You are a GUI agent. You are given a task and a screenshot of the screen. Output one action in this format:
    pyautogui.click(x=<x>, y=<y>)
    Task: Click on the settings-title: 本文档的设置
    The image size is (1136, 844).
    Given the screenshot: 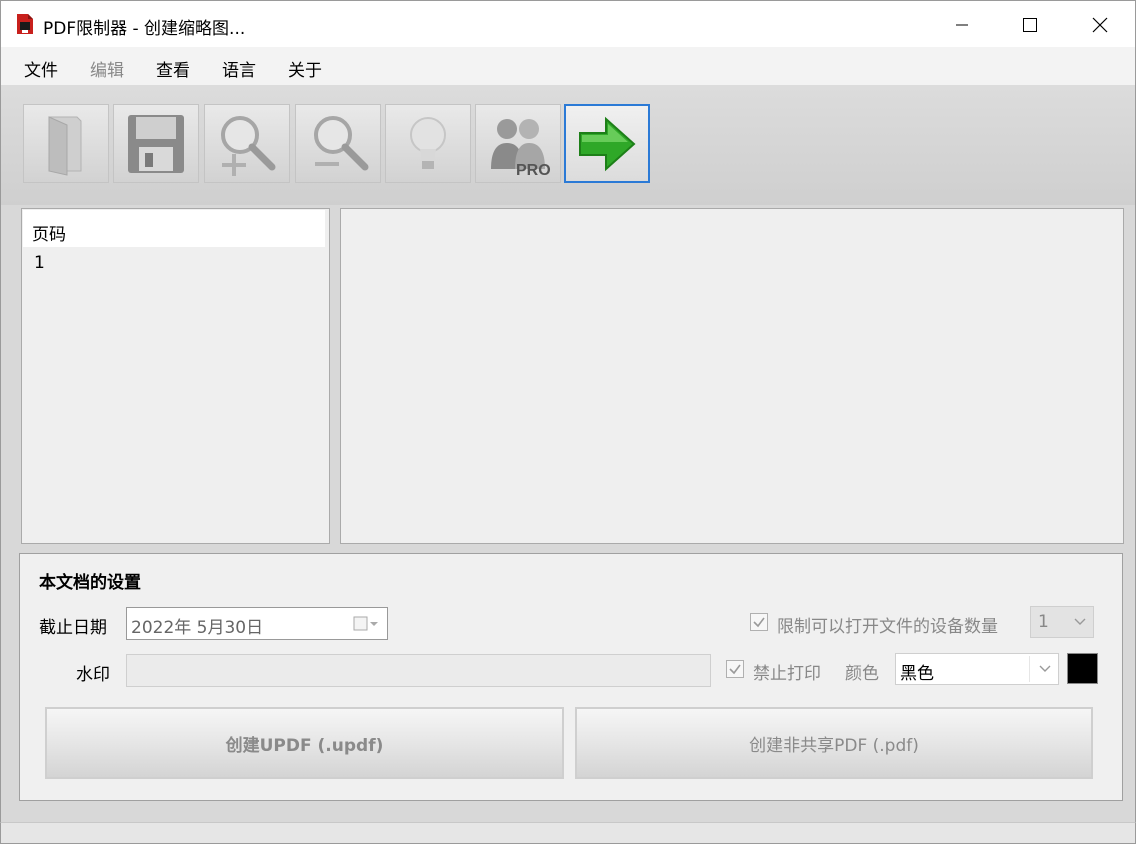 What is the action you would take?
    pyautogui.click(x=90, y=583)
    